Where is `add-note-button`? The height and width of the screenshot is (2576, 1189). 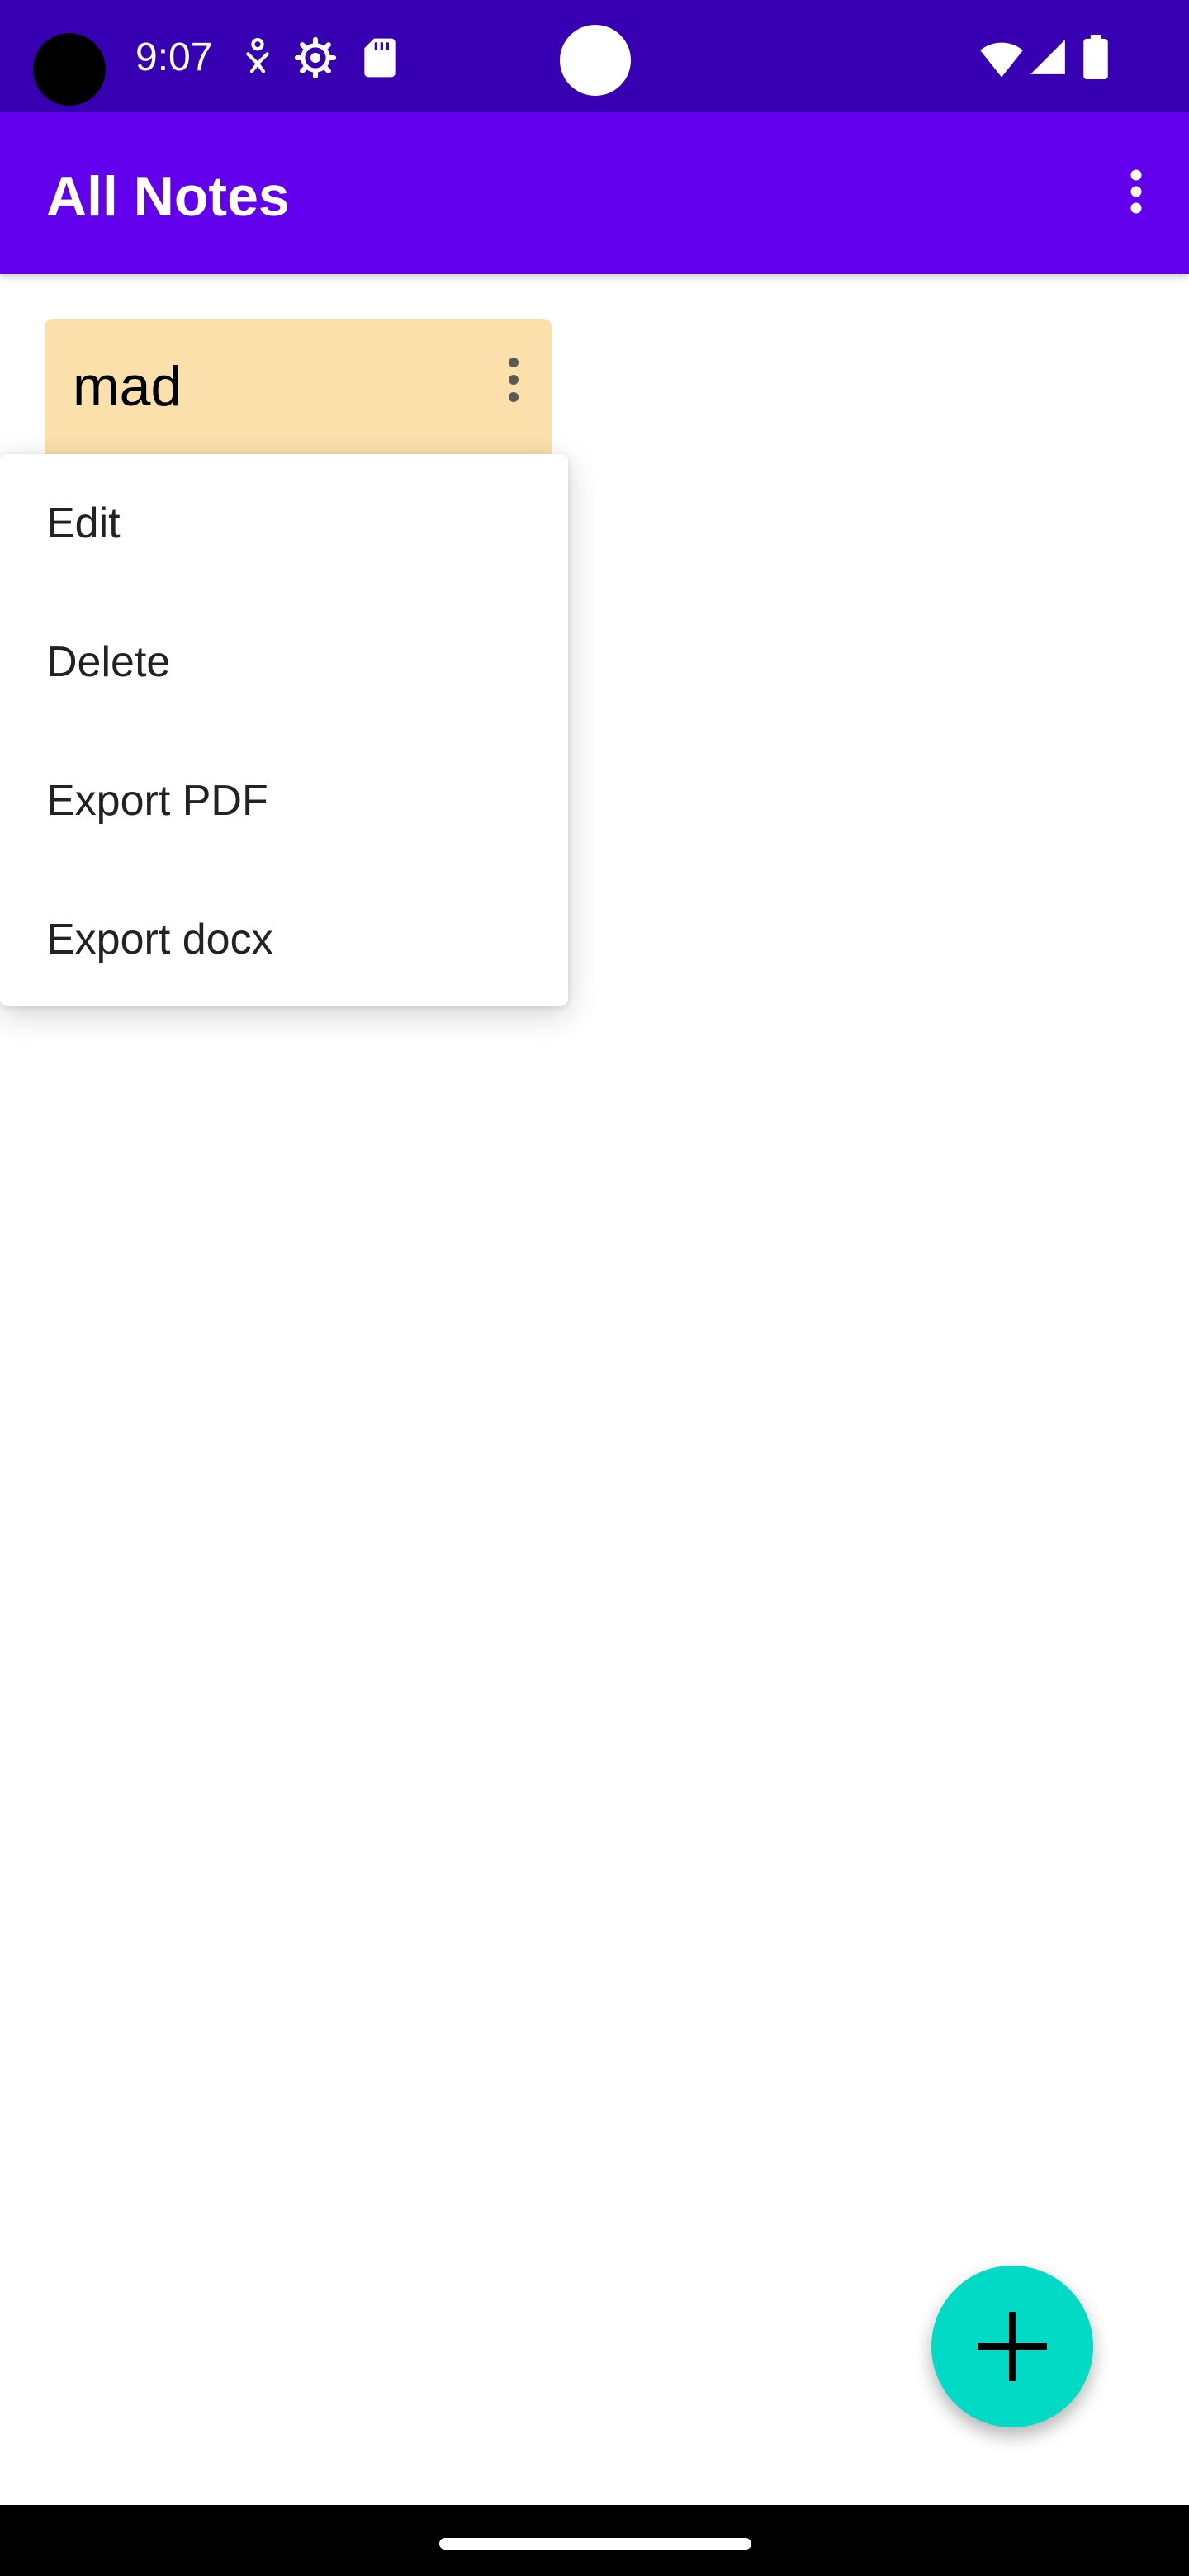 add-note-button is located at coordinates (1012, 2346).